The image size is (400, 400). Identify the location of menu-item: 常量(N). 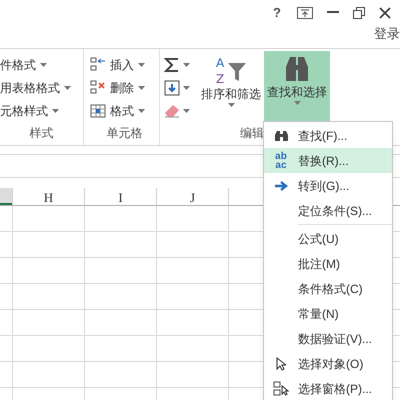
(328, 313).